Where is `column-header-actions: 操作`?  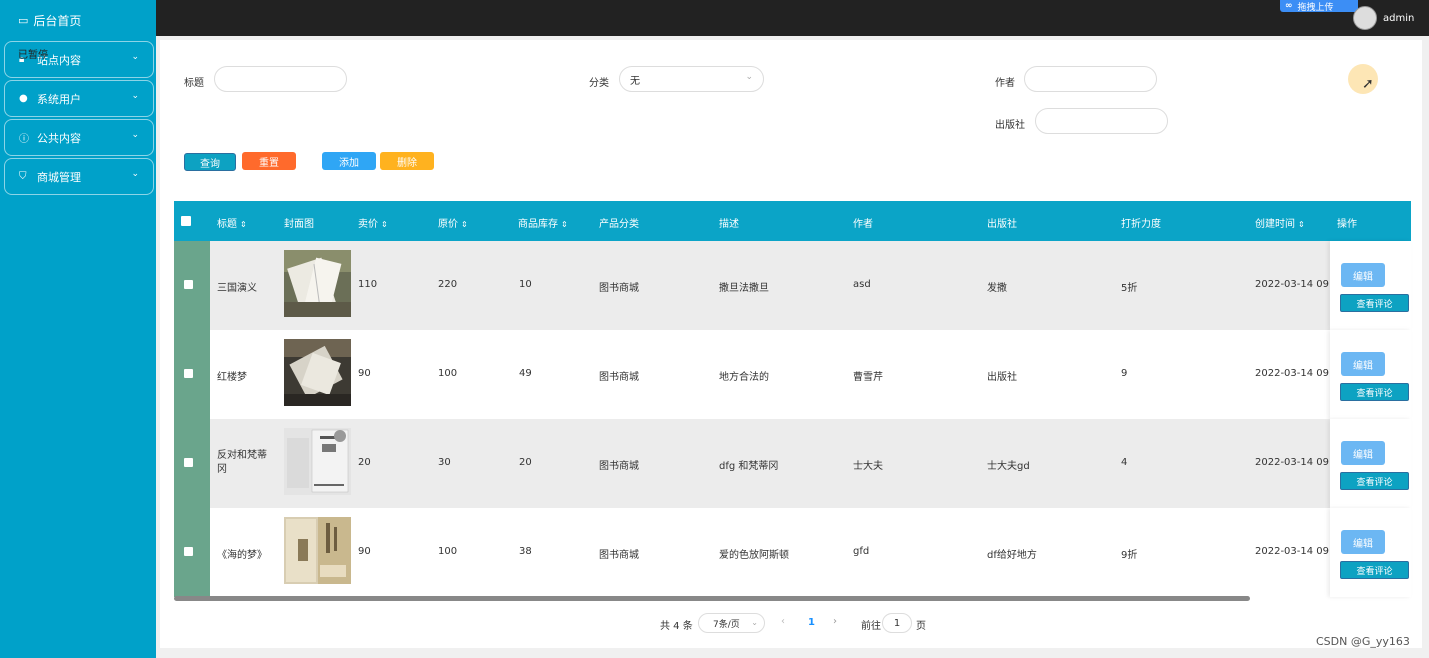 column-header-actions: 操作 is located at coordinates (1347, 224).